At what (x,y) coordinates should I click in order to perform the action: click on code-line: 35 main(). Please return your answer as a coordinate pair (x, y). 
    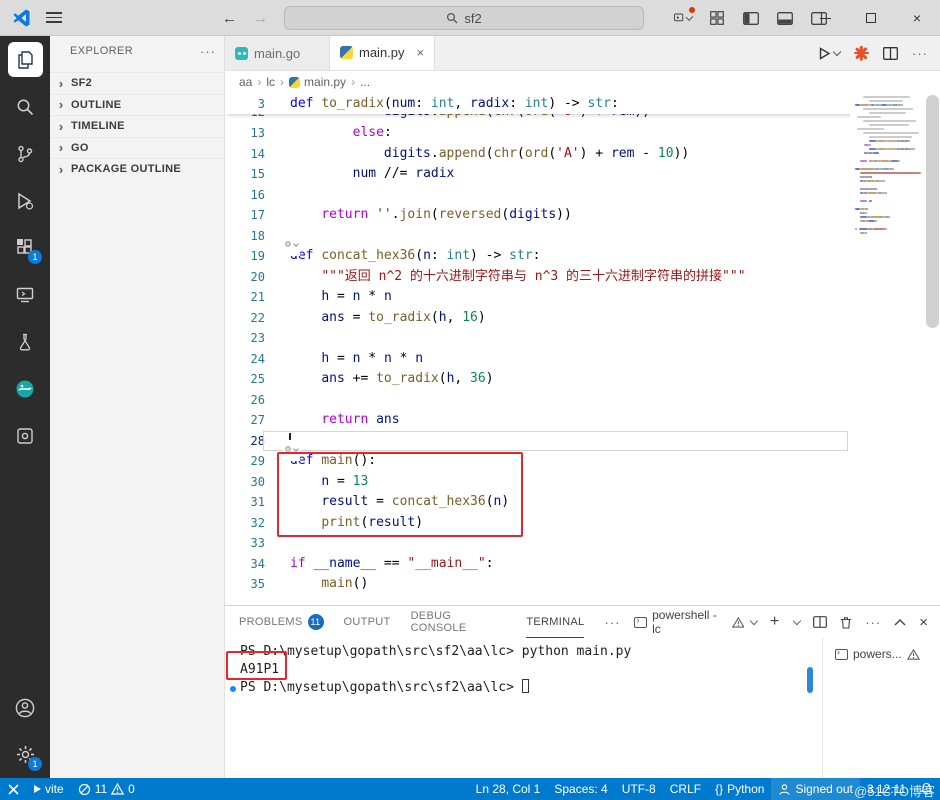
    Looking at the image, I should click on (582, 584).